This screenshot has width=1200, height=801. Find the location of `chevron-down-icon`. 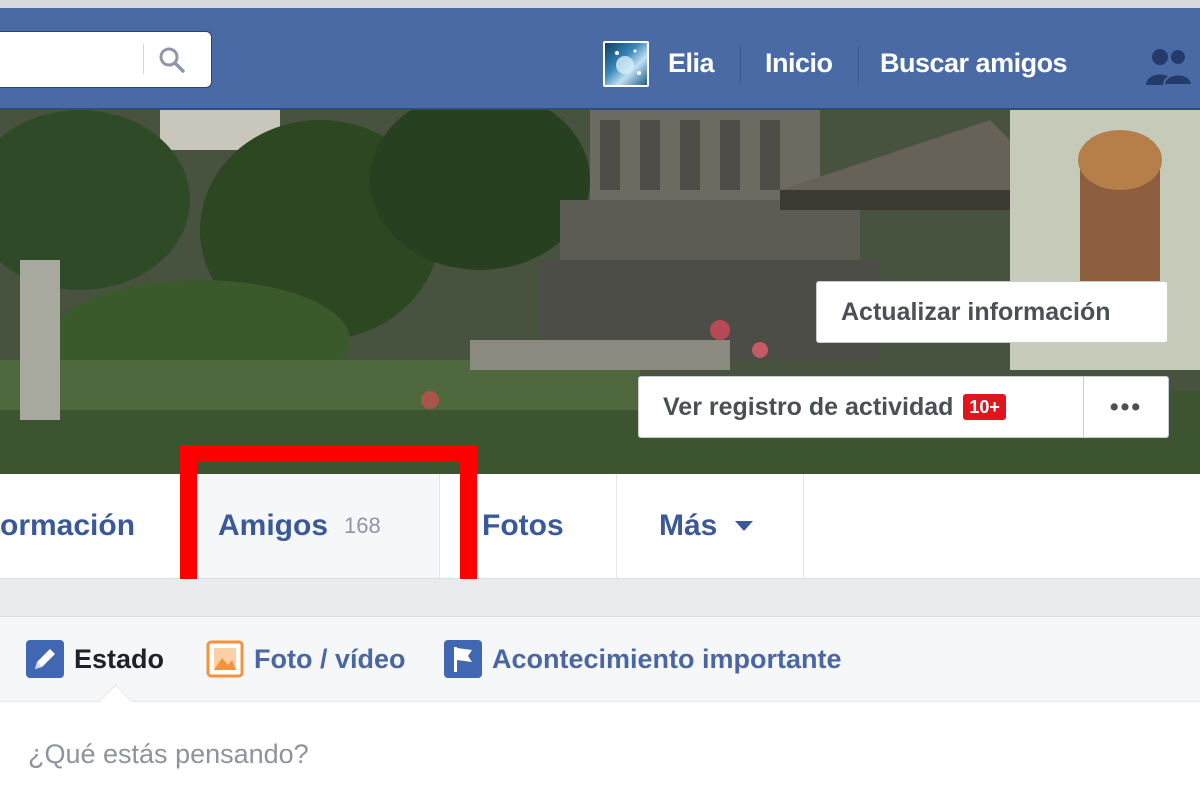

chevron-down-icon is located at coordinates (744, 526).